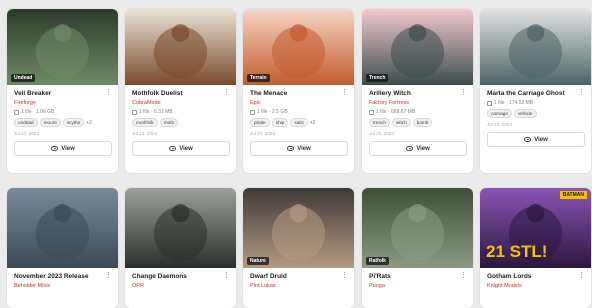  What do you see at coordinates (63, 276) in the screenshot?
I see `model-title: November 2023 Release` at bounding box center [63, 276].